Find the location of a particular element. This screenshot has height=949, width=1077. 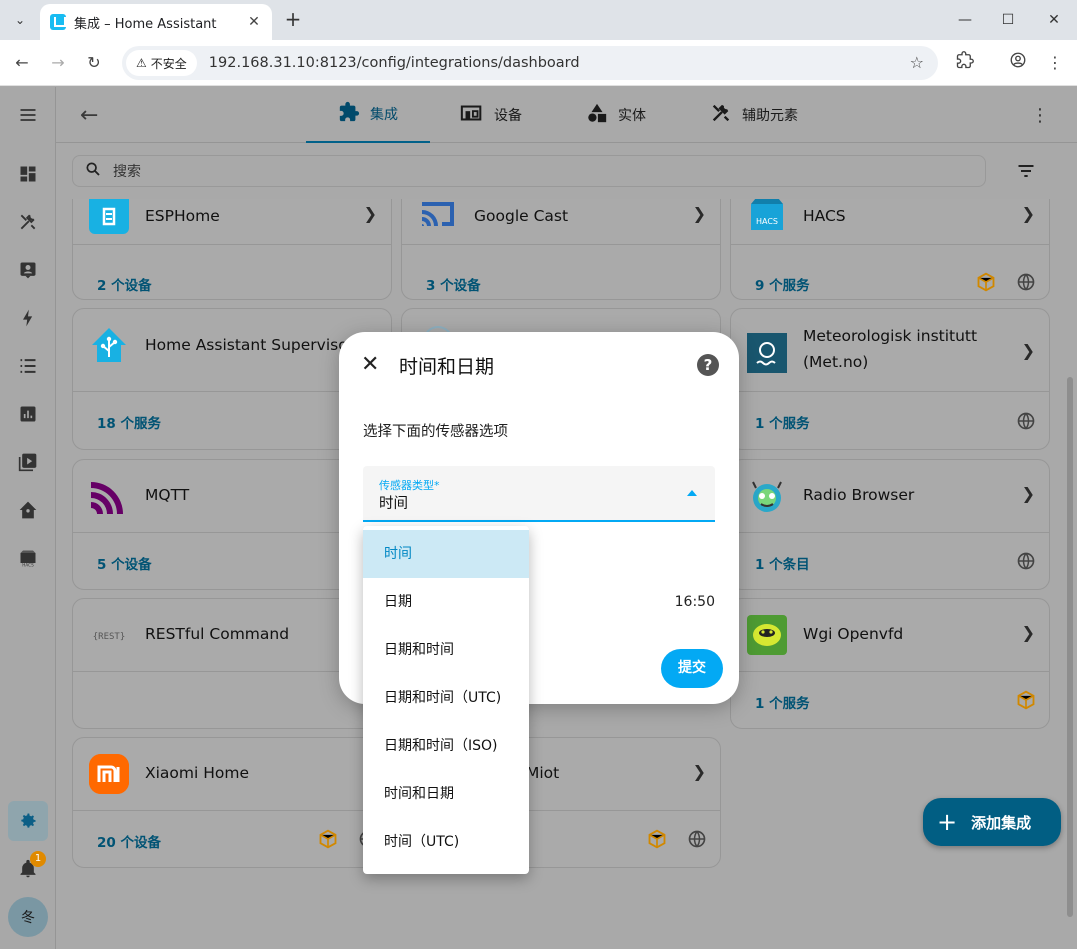

devices-icon is located at coordinates (472, 115).